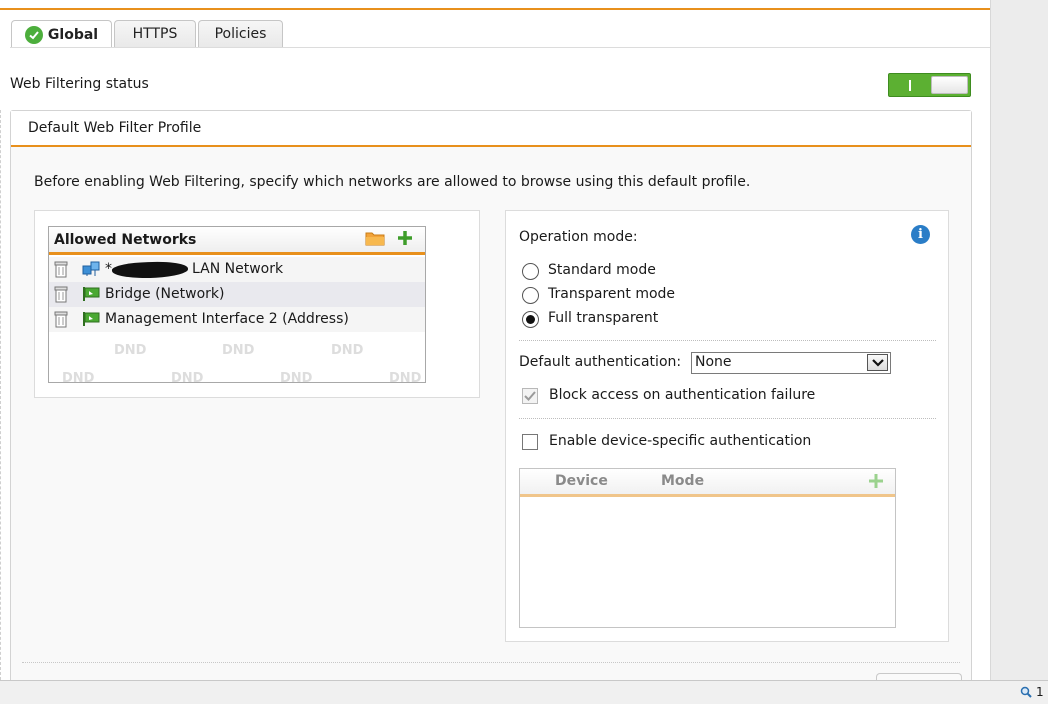 The image size is (1048, 704). I want to click on toggle-knob, so click(949, 85).